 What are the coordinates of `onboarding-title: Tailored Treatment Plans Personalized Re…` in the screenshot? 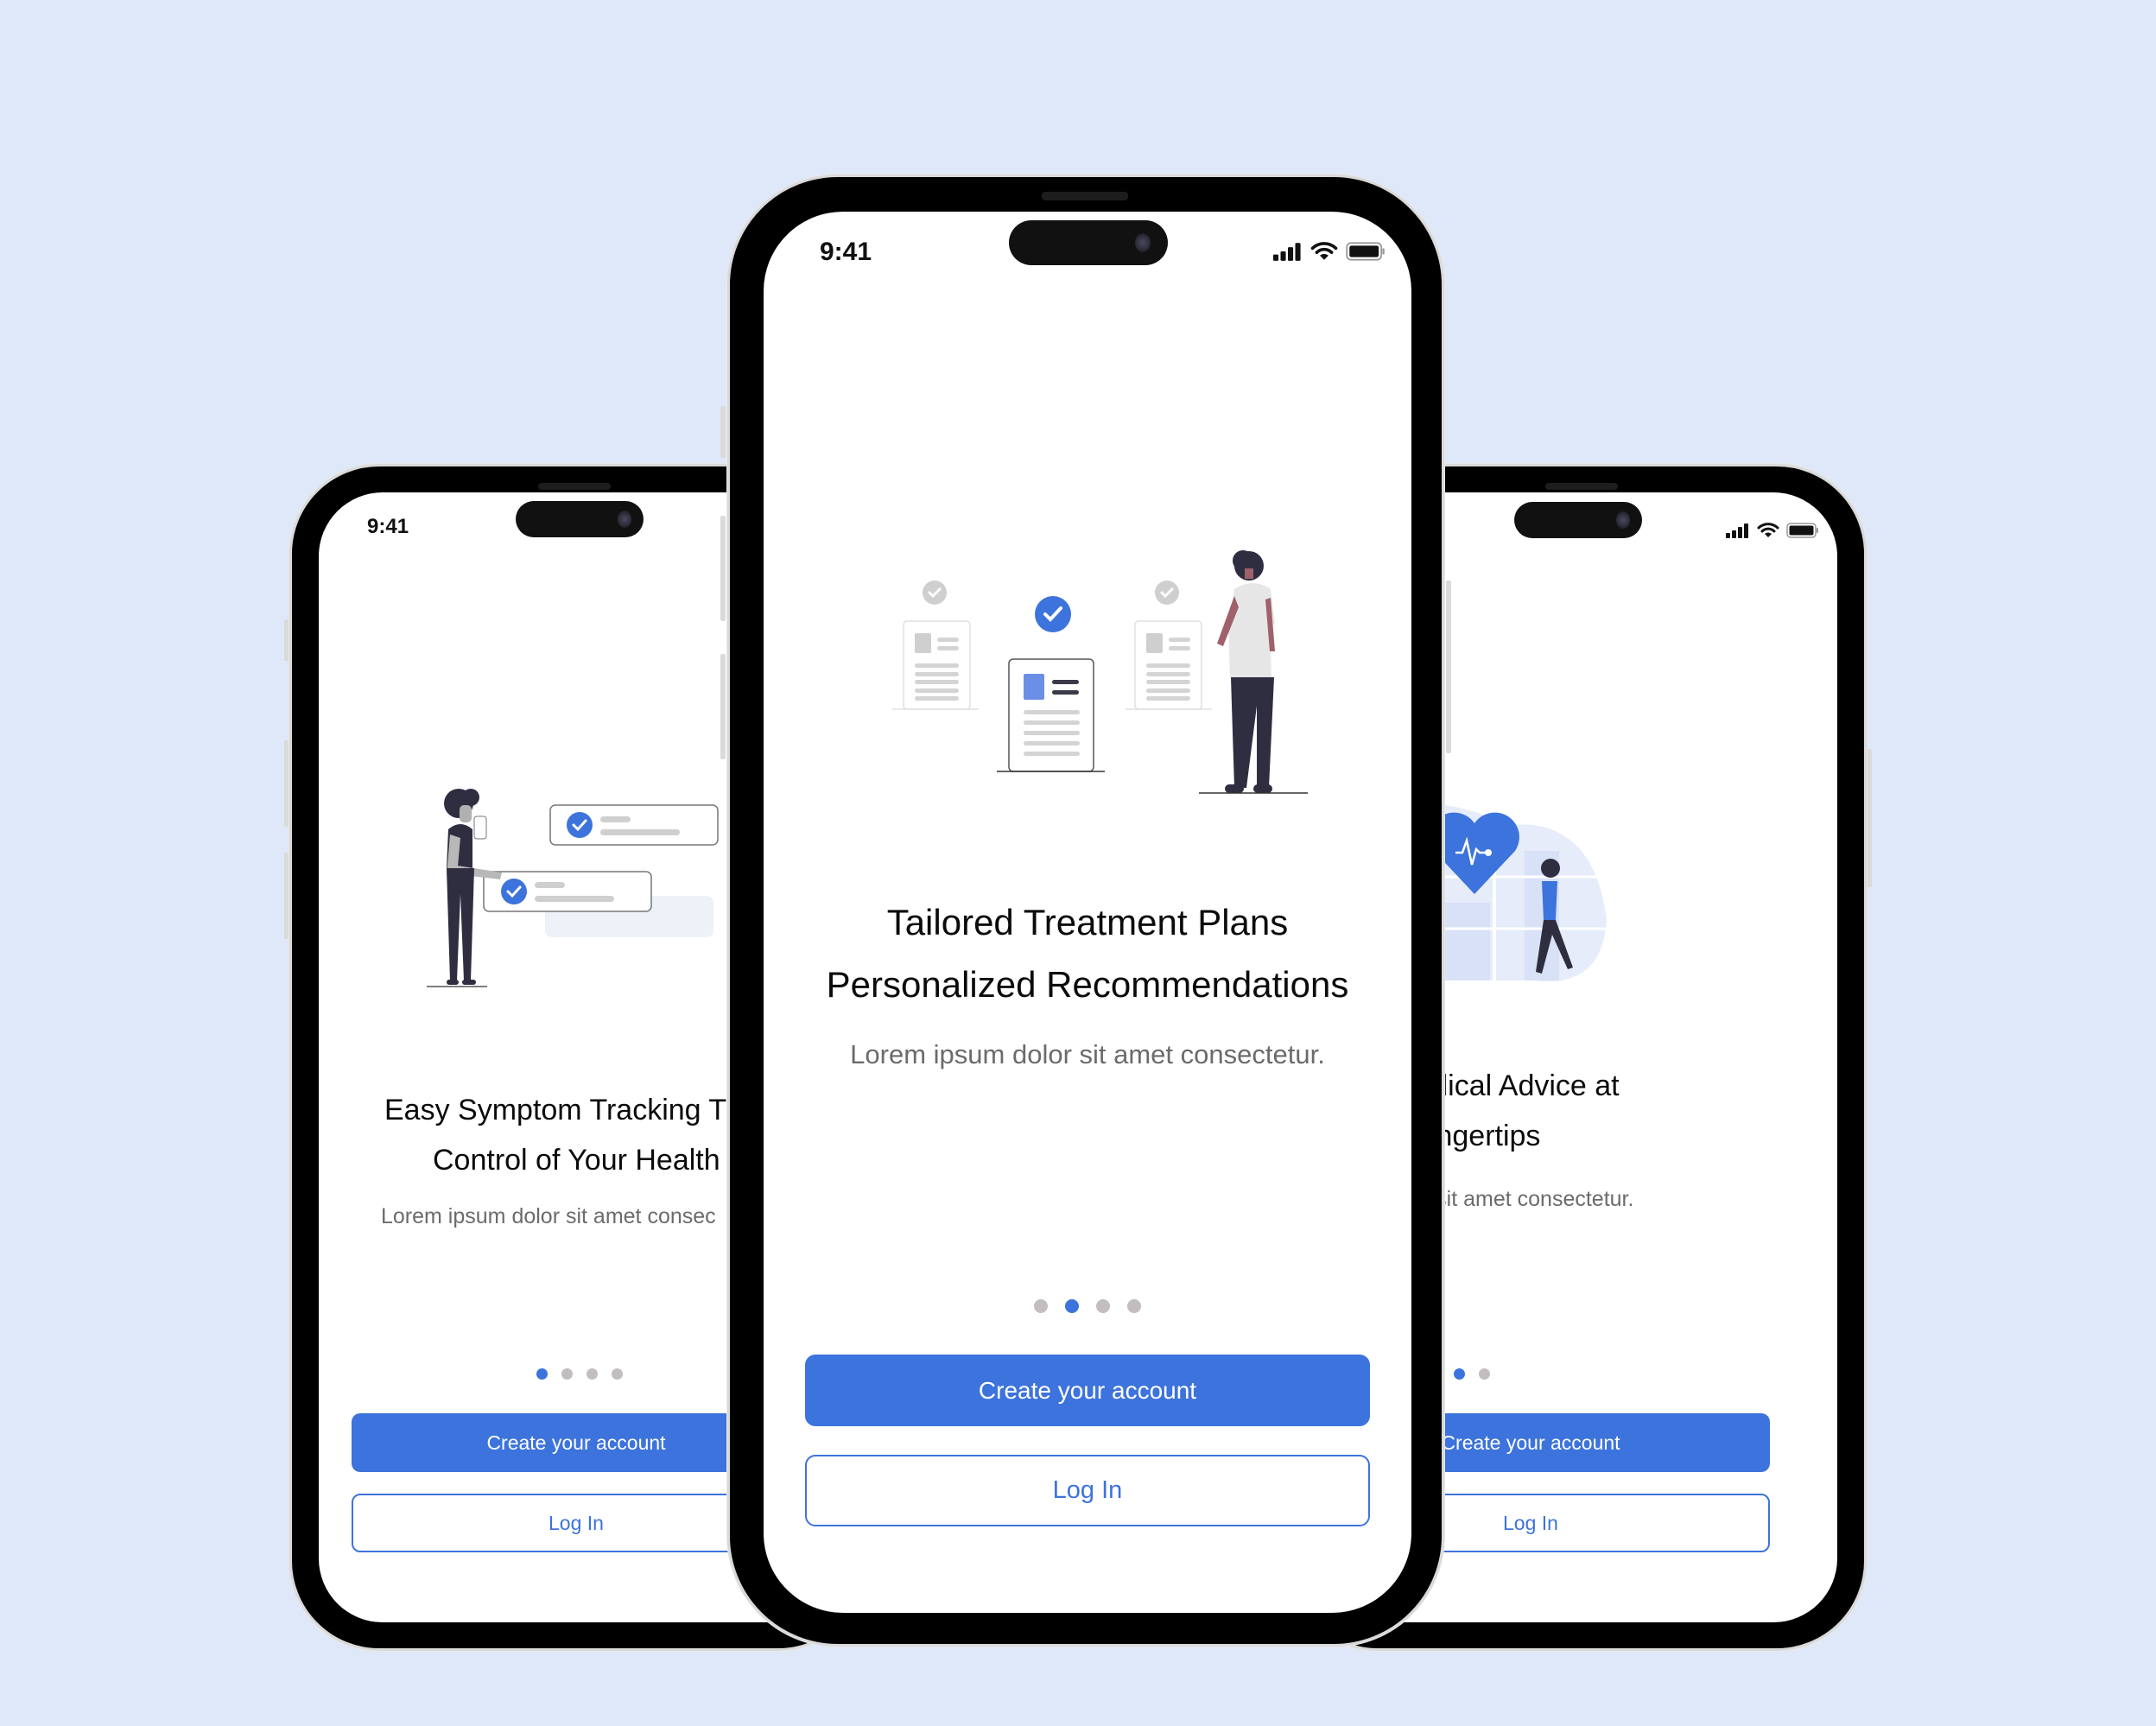 It's located at (1087, 954).